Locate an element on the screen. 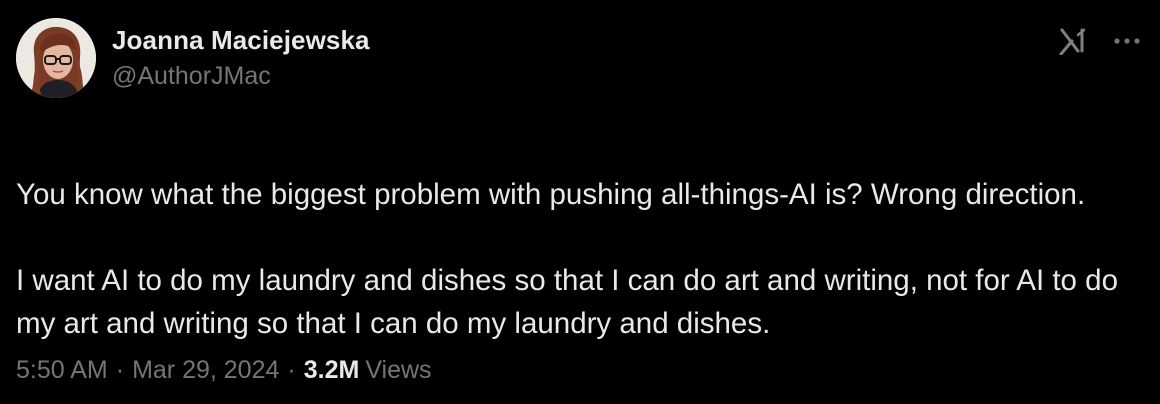 The image size is (1160, 404). author-identity: Joanna Maciejewska @AuthorJMac is located at coordinates (241, 58).